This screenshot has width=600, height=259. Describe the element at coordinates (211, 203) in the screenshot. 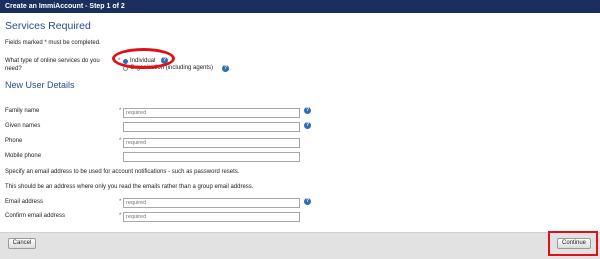

I see `email-input` at that location.